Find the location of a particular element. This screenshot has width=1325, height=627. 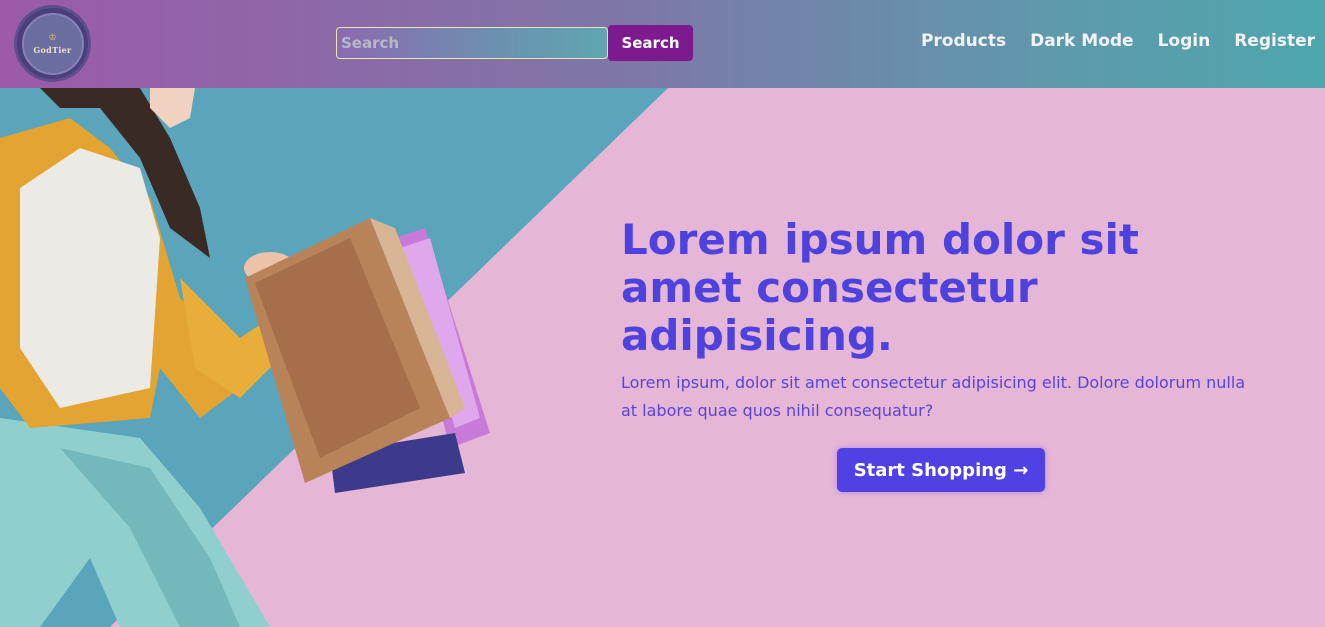

main-nav: Products Dark Mode Login Register is located at coordinates (1106, 41).